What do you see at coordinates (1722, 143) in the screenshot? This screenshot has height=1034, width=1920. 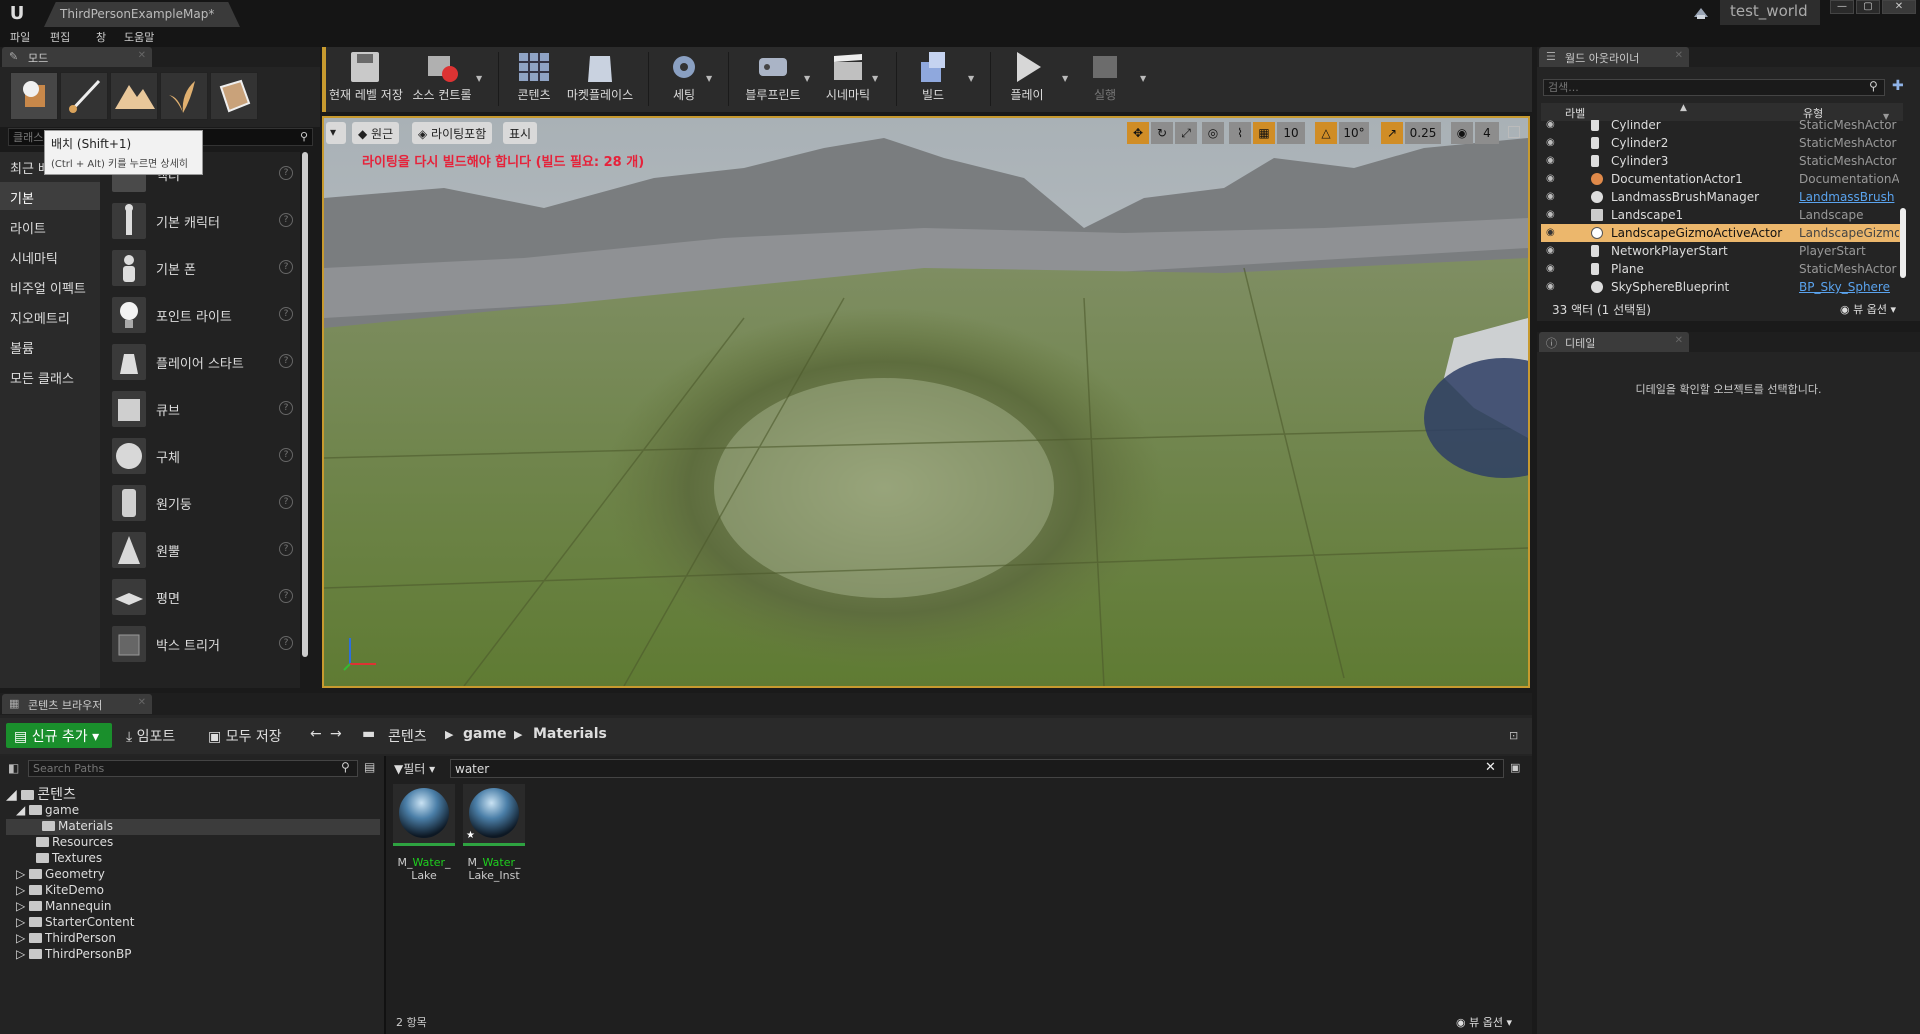 I see `outliner-row: ◉ Cylinder2 StaticMeshActor` at bounding box center [1722, 143].